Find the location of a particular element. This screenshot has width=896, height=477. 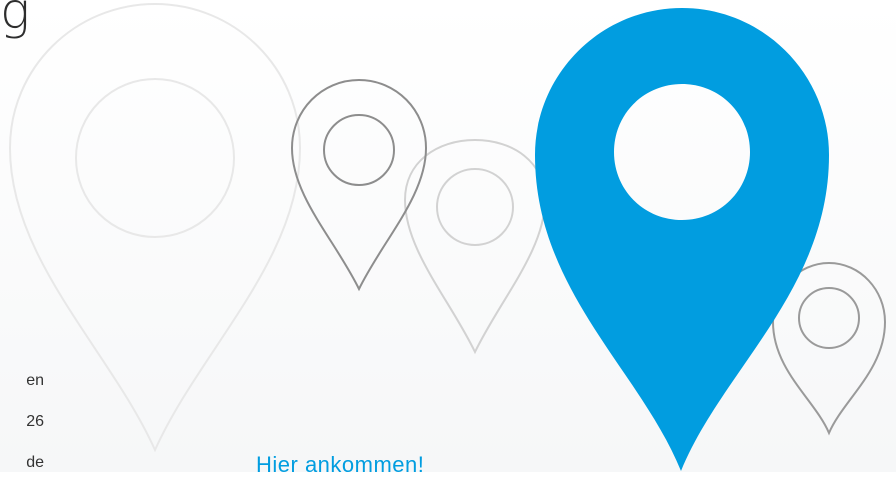

address-line-1: en is located at coordinates (35, 380).